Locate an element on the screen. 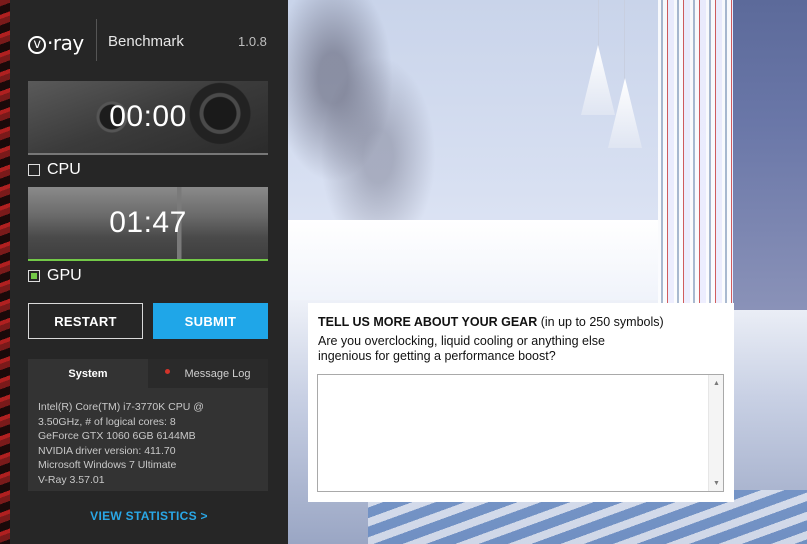 The width and height of the screenshot is (807, 544). gear-feedback-textarea: ▲ ▼ is located at coordinates (520, 433).